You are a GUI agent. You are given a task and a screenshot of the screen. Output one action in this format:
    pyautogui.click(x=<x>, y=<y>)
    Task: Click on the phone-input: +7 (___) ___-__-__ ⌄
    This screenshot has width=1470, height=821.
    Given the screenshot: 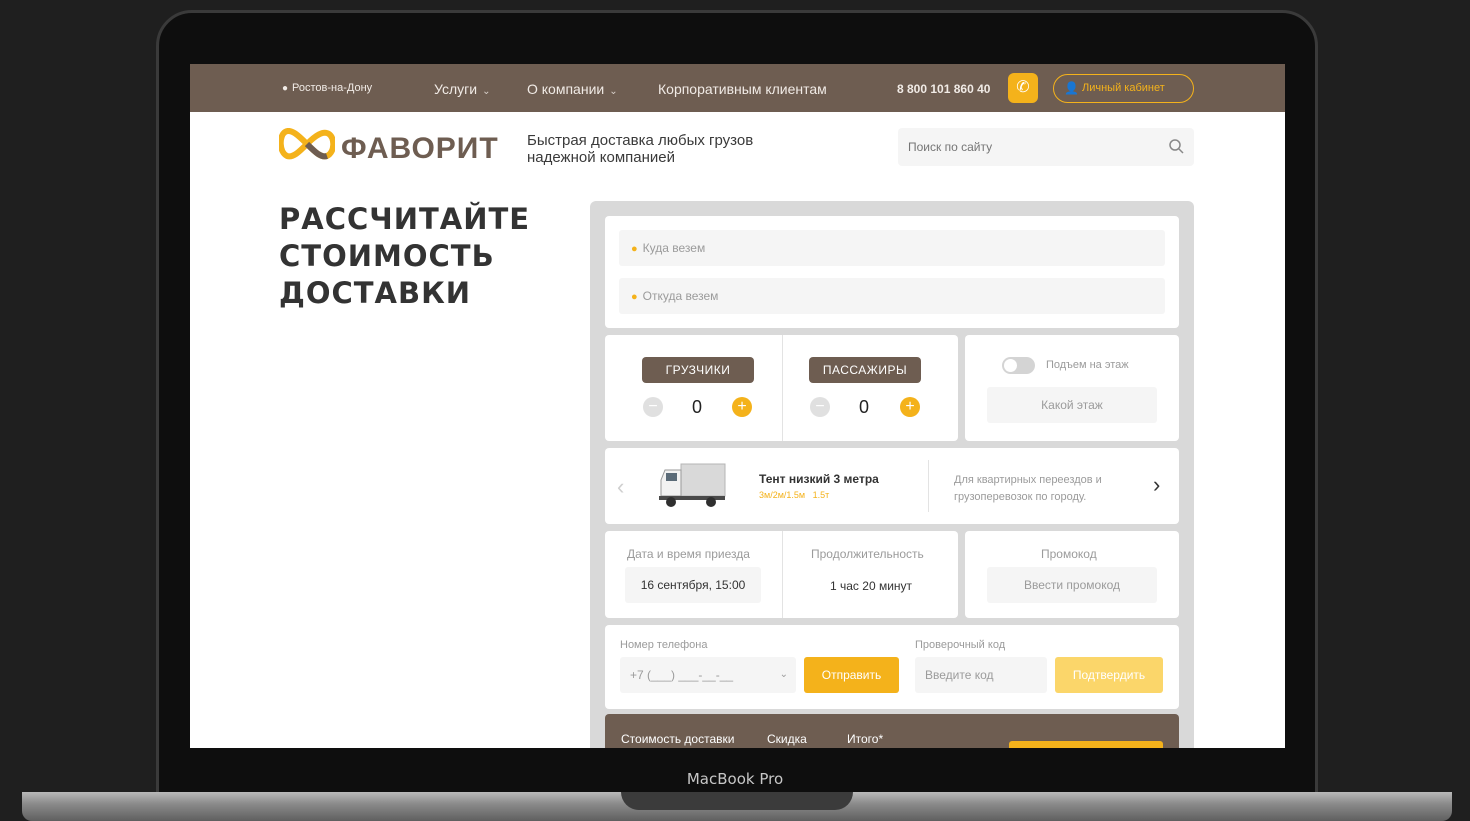 What is the action you would take?
    pyautogui.click(x=708, y=675)
    